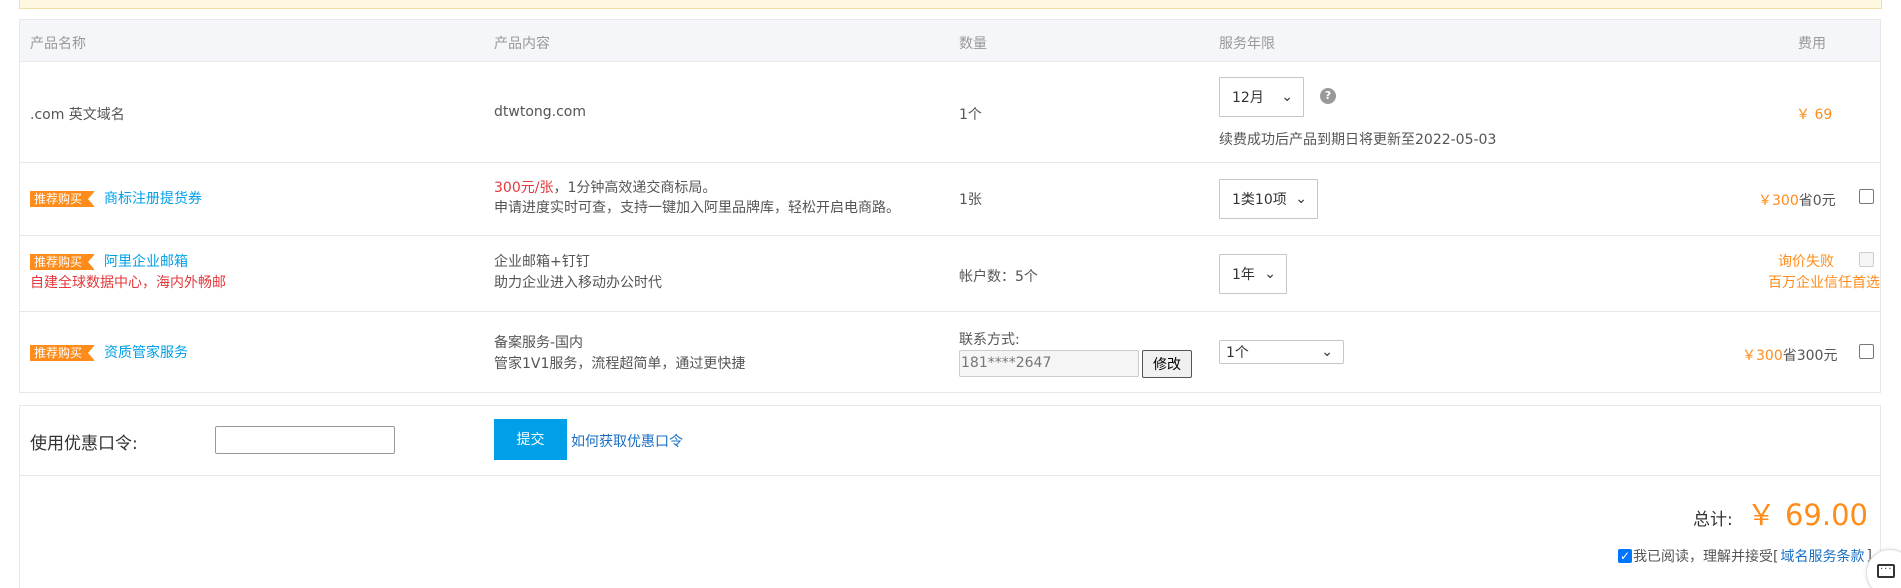 This screenshot has height=588, width=1901. Describe the element at coordinates (1259, 200) in the screenshot. I see `class-select-value: 1类10项` at that location.